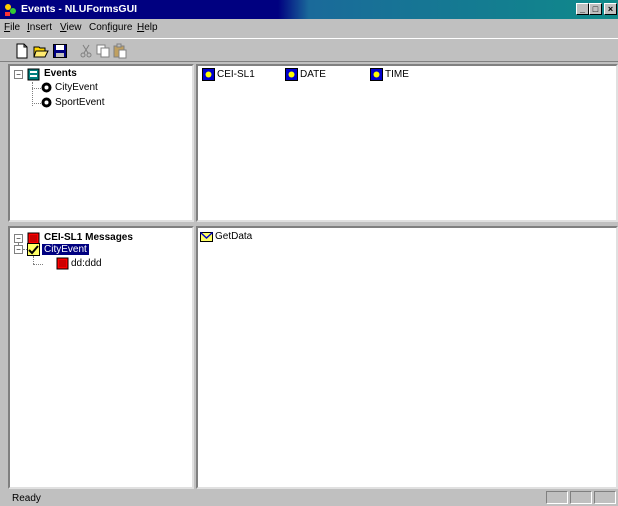 The height and width of the screenshot is (506, 618). What do you see at coordinates (309, 9) in the screenshot?
I see `title-bar: Events - NLUFormsGUI _ □ ×` at bounding box center [309, 9].